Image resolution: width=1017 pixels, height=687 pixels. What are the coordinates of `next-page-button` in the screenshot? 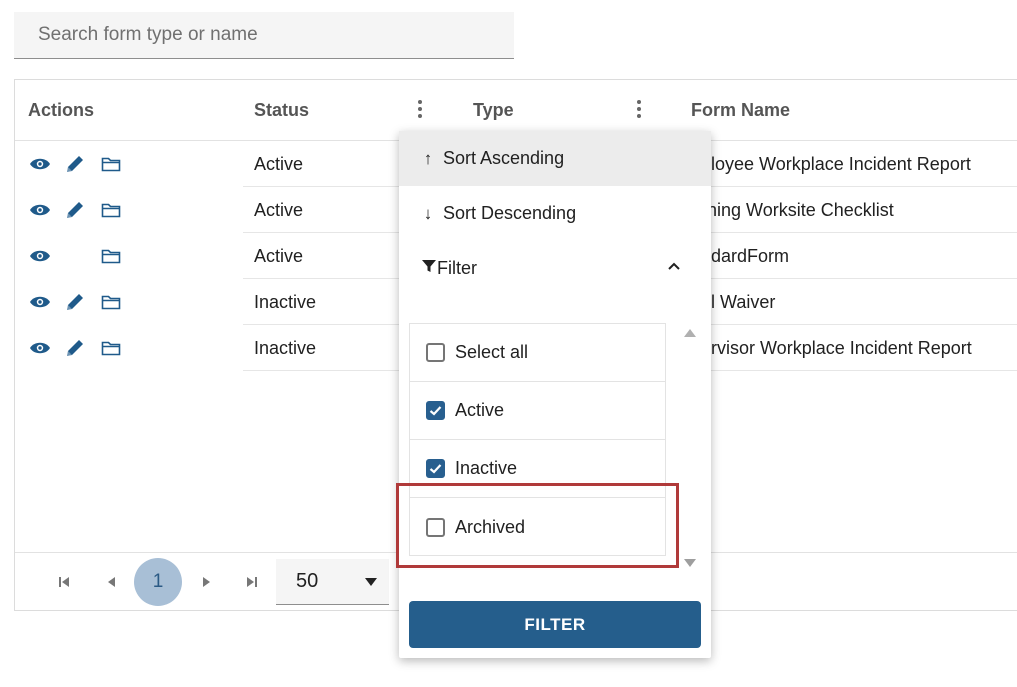 It's located at (206, 581).